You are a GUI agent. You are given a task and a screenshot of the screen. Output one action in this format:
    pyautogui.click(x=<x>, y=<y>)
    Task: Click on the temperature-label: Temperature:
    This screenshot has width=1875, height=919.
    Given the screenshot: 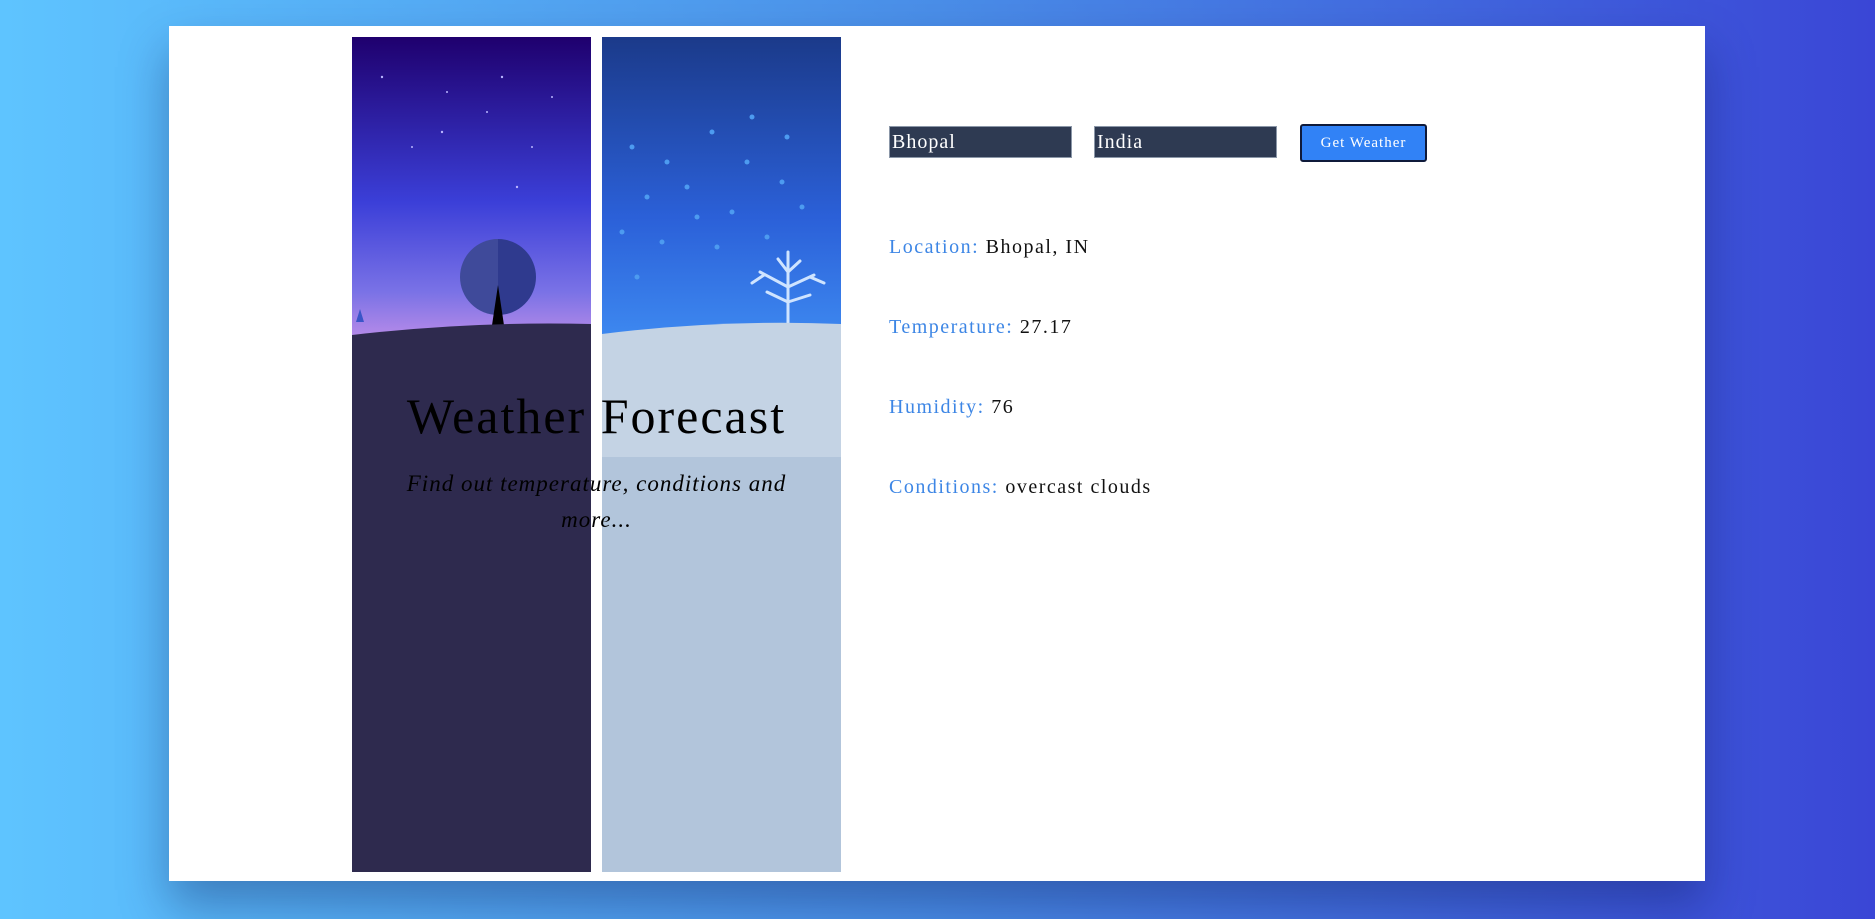 What is the action you would take?
    pyautogui.click(x=954, y=327)
    